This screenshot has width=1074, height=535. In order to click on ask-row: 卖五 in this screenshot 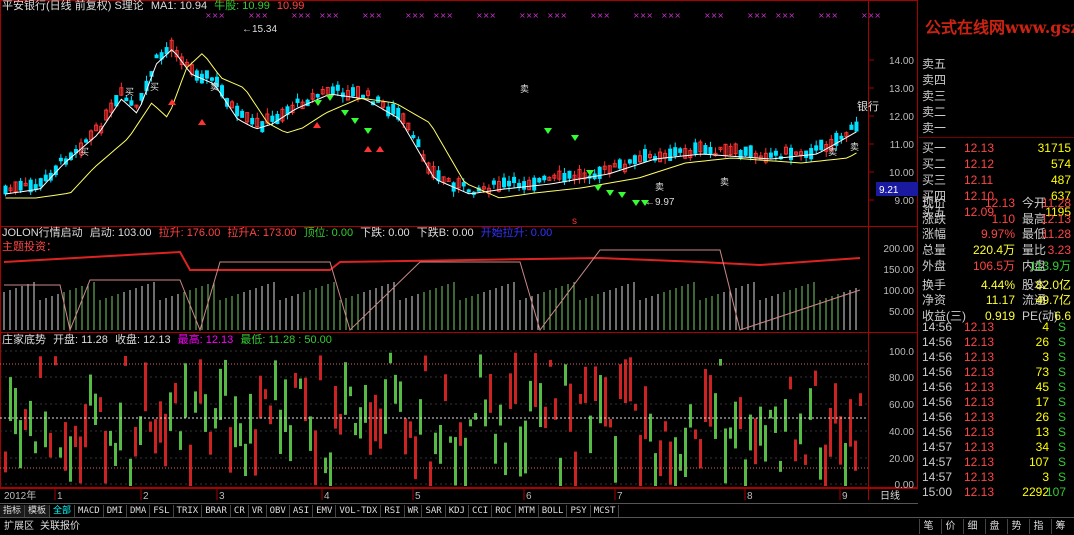, I will do `click(996, 64)`.